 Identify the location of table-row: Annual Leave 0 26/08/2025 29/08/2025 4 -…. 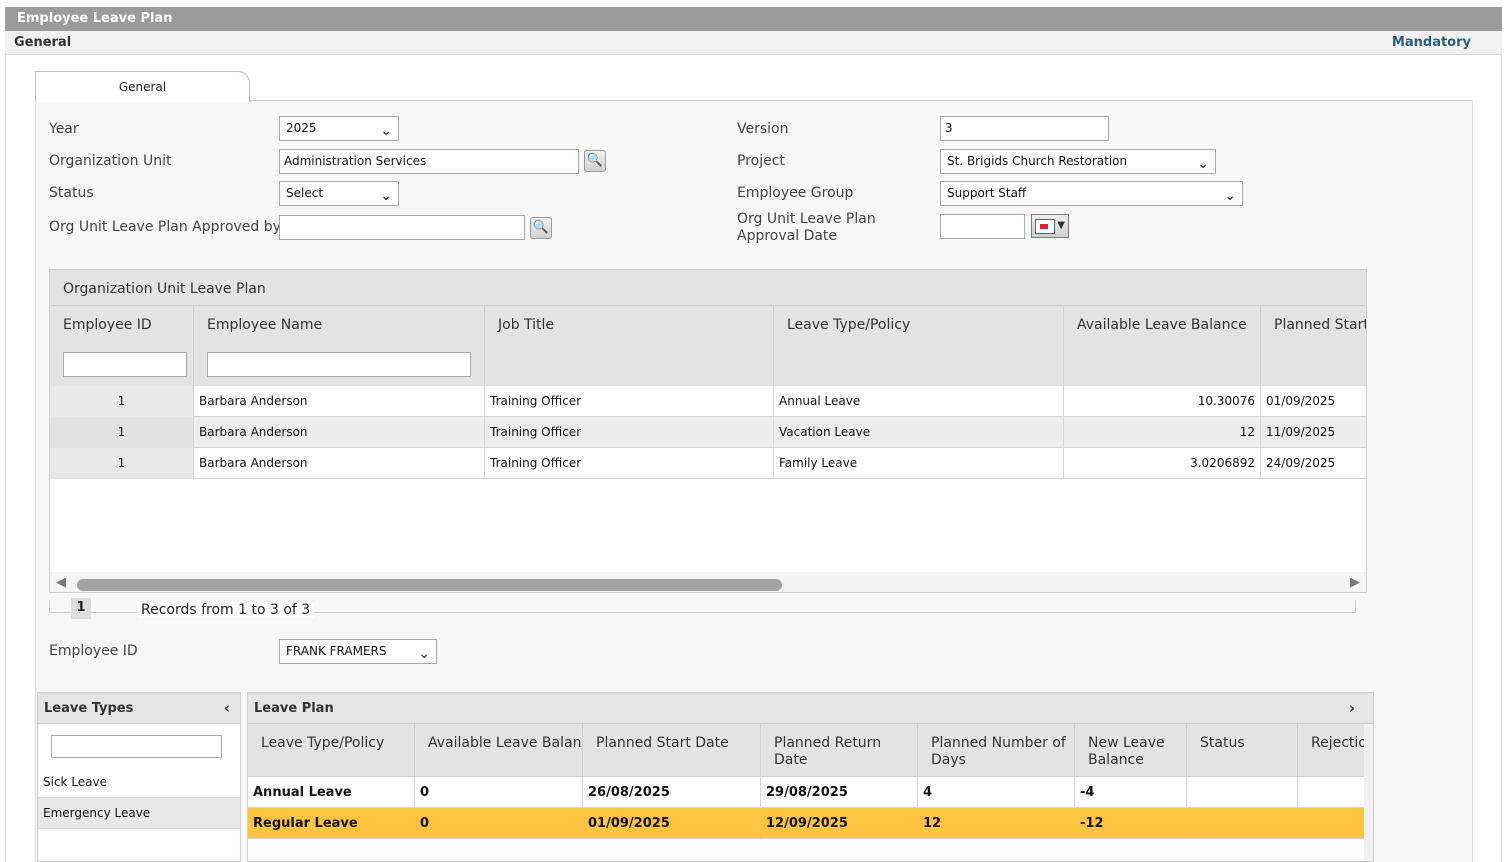
(806, 792).